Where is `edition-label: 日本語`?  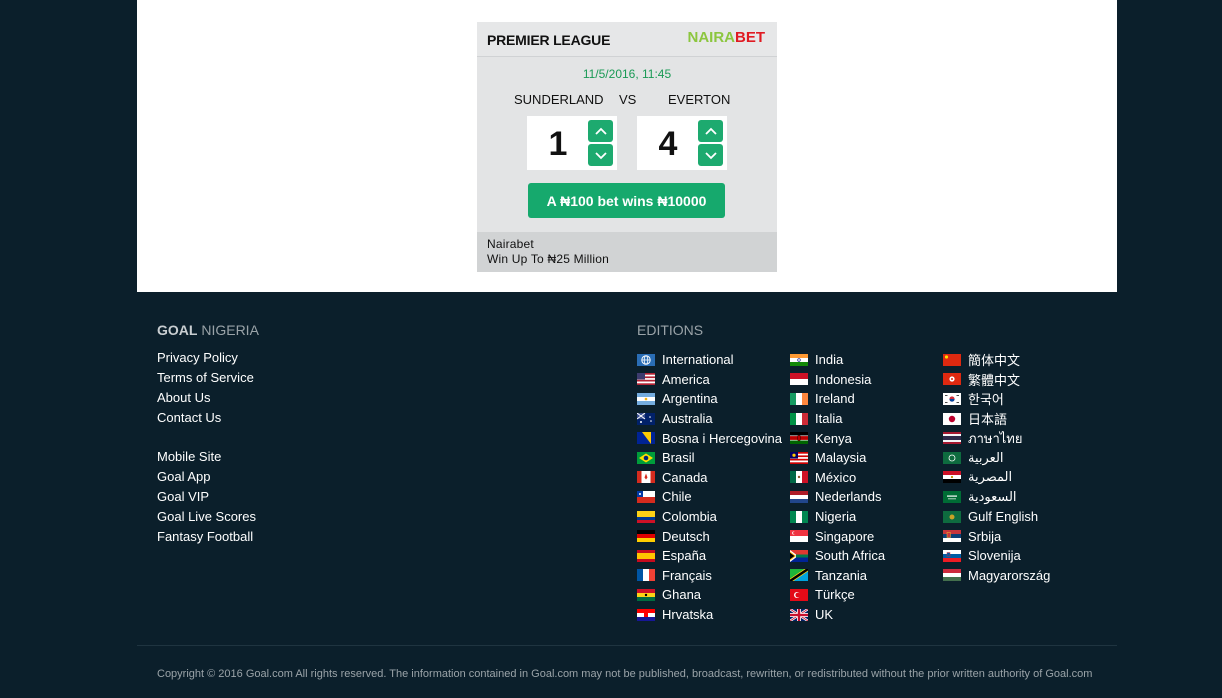 edition-label: 日本語 is located at coordinates (988, 420).